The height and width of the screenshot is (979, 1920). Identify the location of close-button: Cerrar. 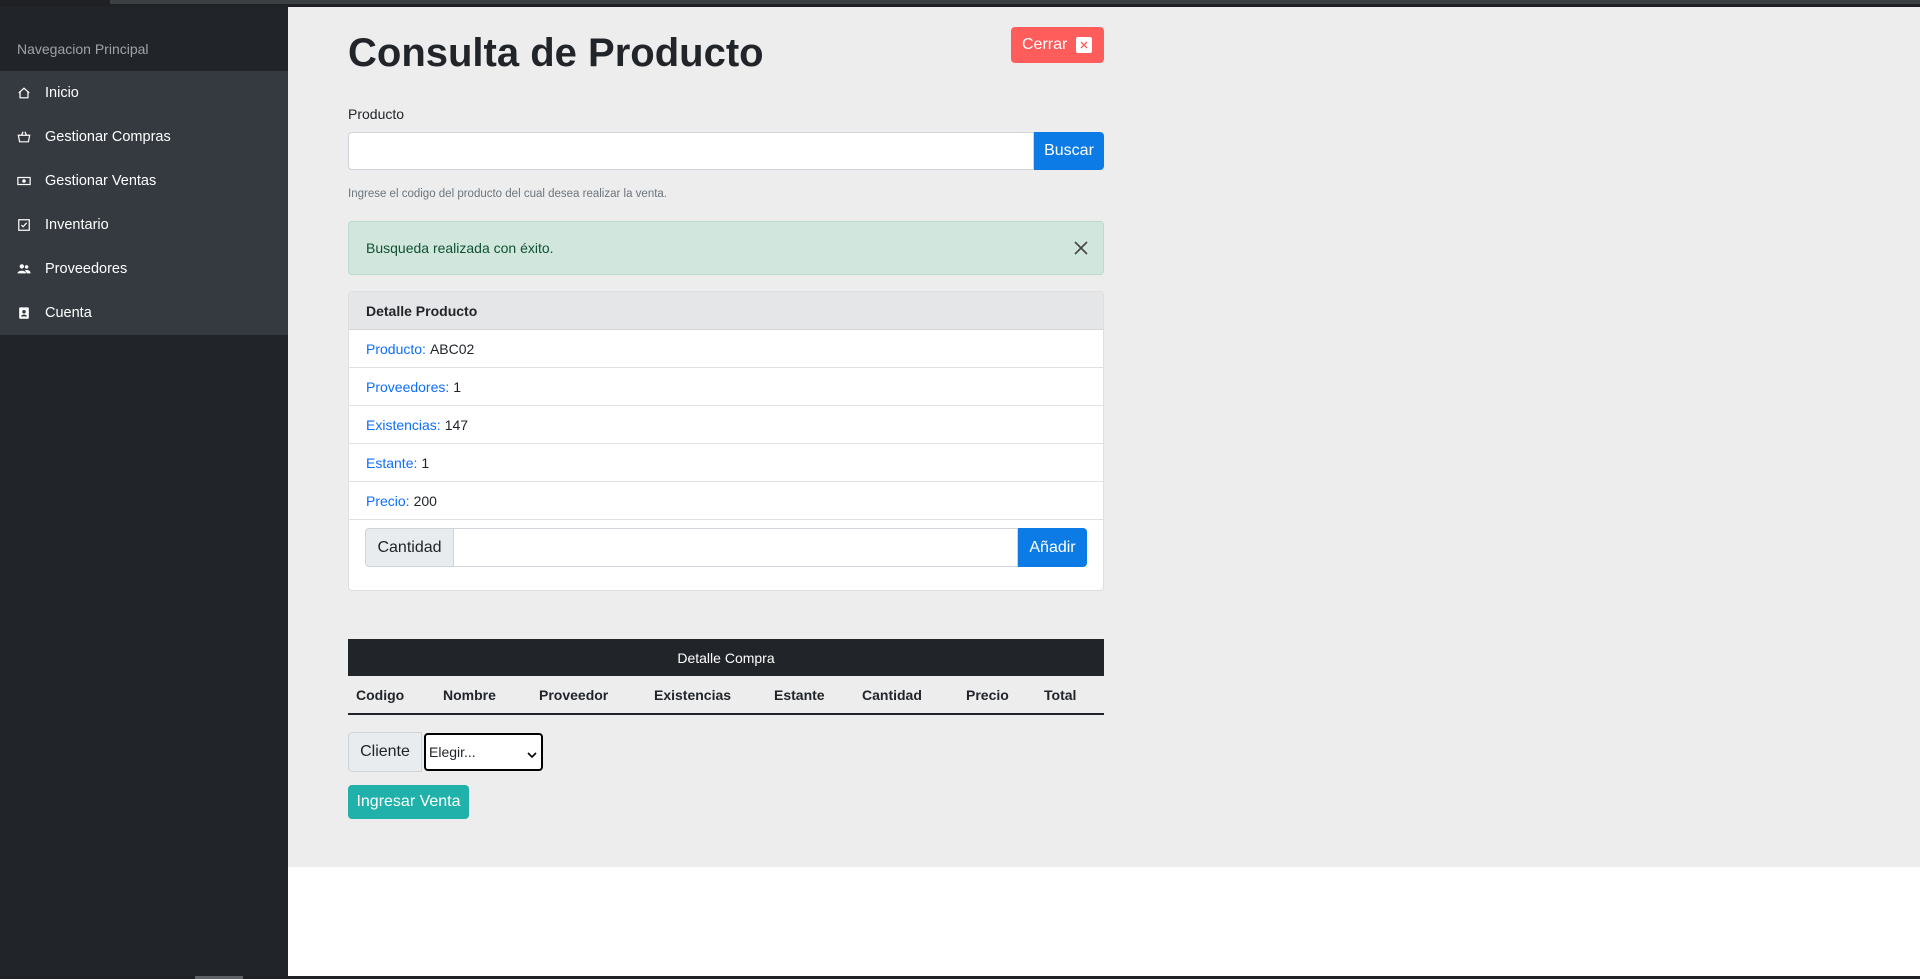
(1057, 45).